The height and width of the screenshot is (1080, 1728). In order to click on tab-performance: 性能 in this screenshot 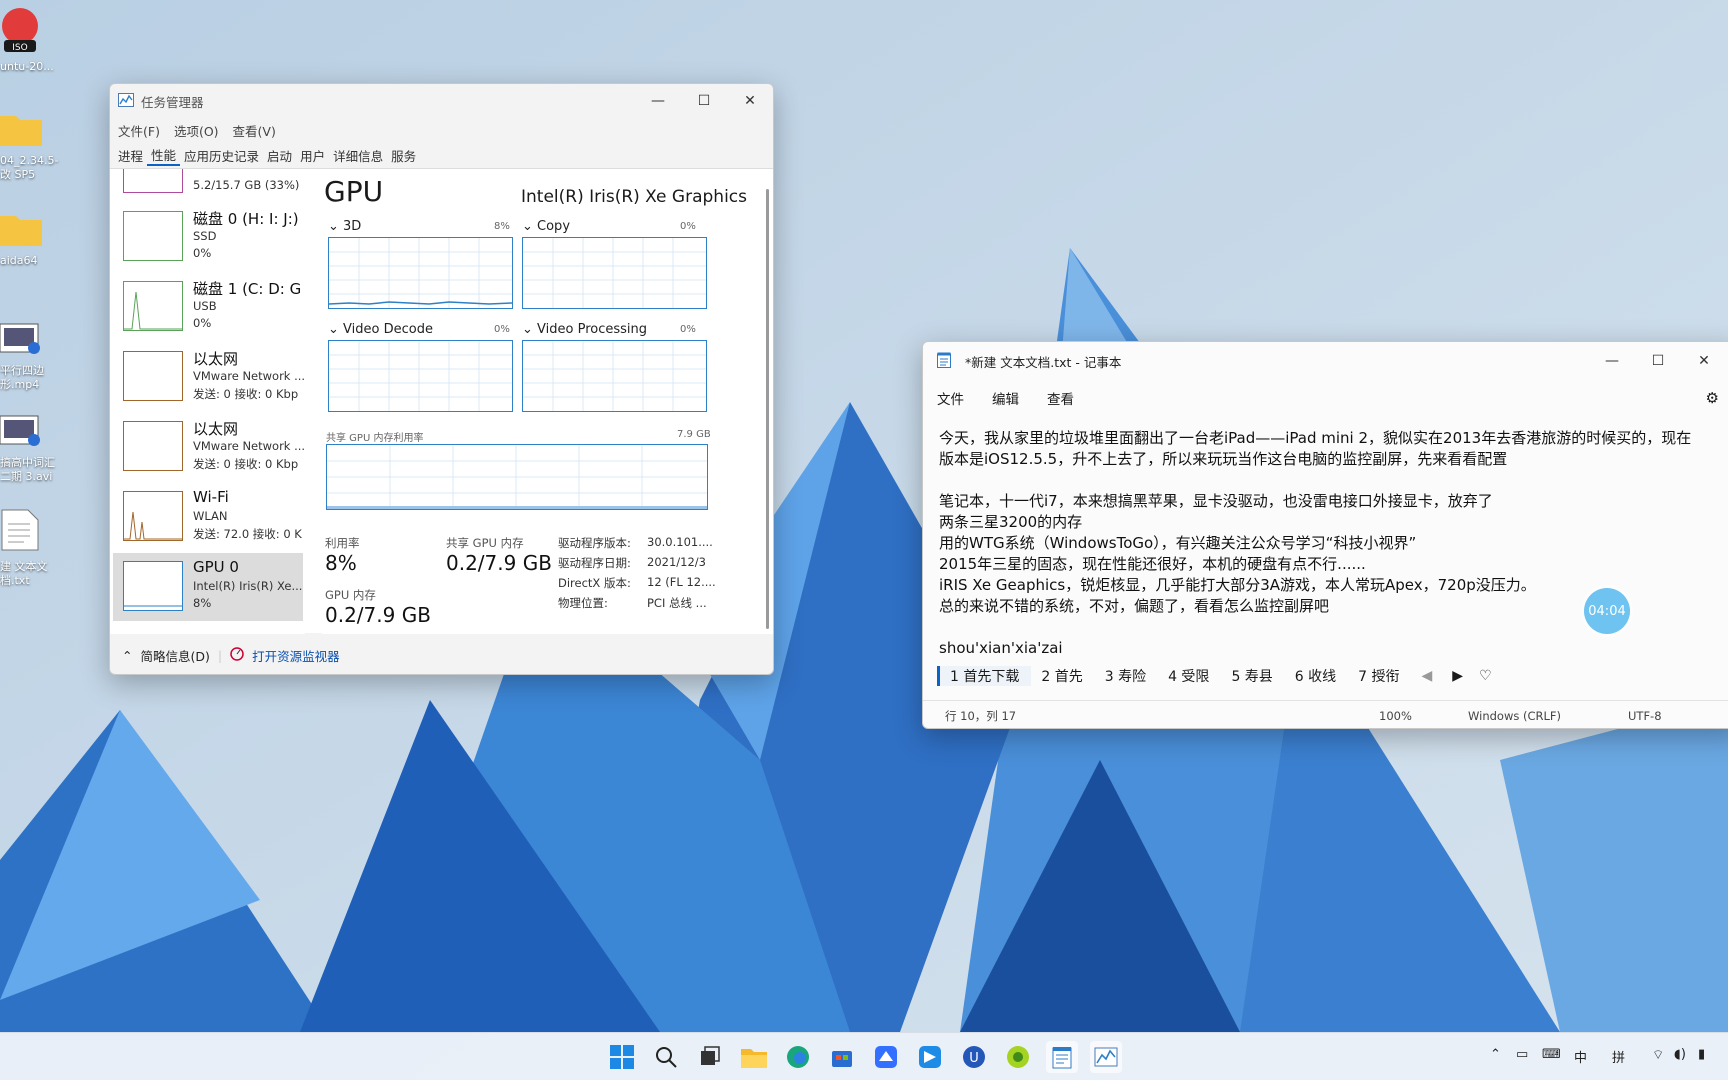, I will do `click(164, 155)`.